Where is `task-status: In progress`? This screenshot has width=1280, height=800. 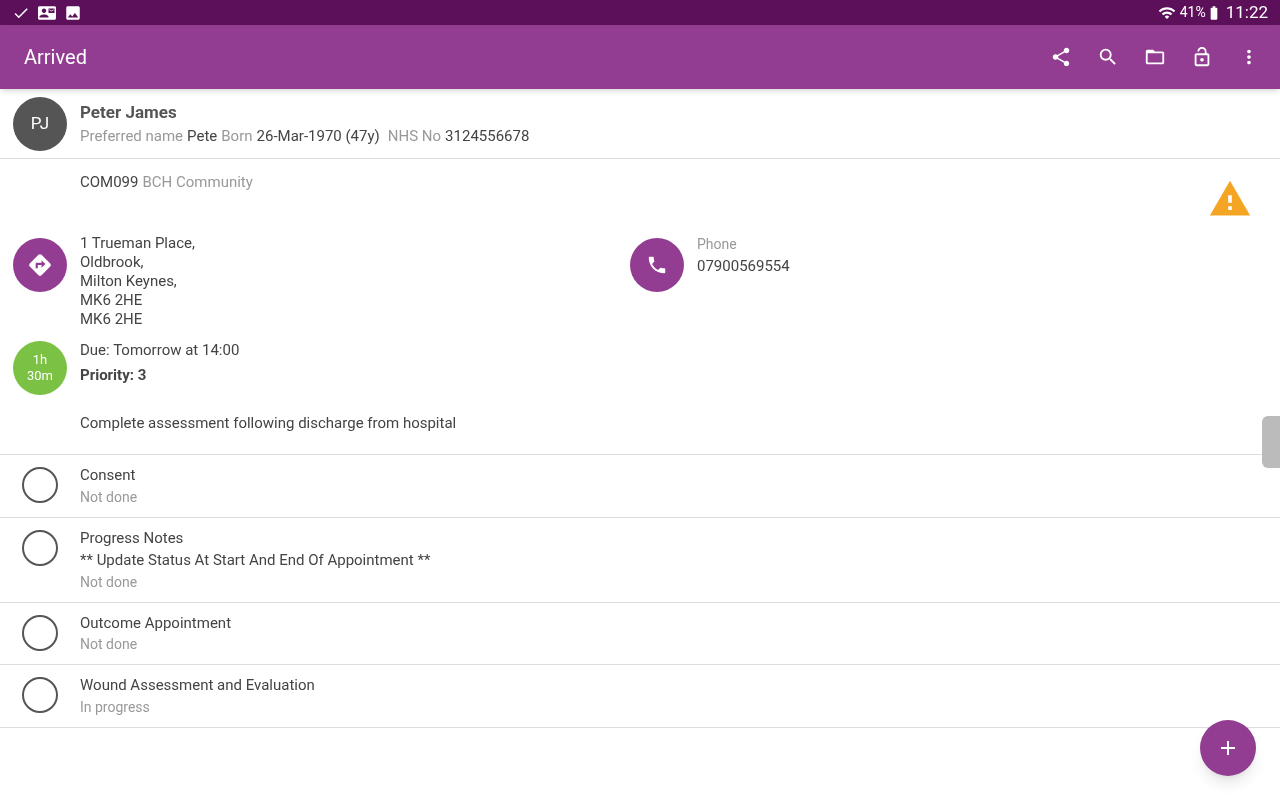
task-status: In progress is located at coordinates (115, 707).